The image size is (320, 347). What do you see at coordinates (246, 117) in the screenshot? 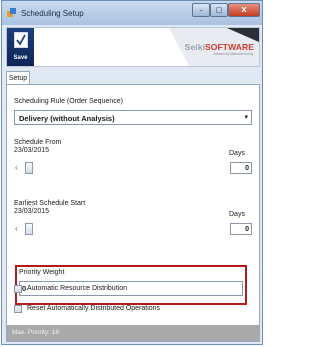
I see `dropdown-arrow-icon: ▾` at bounding box center [246, 117].